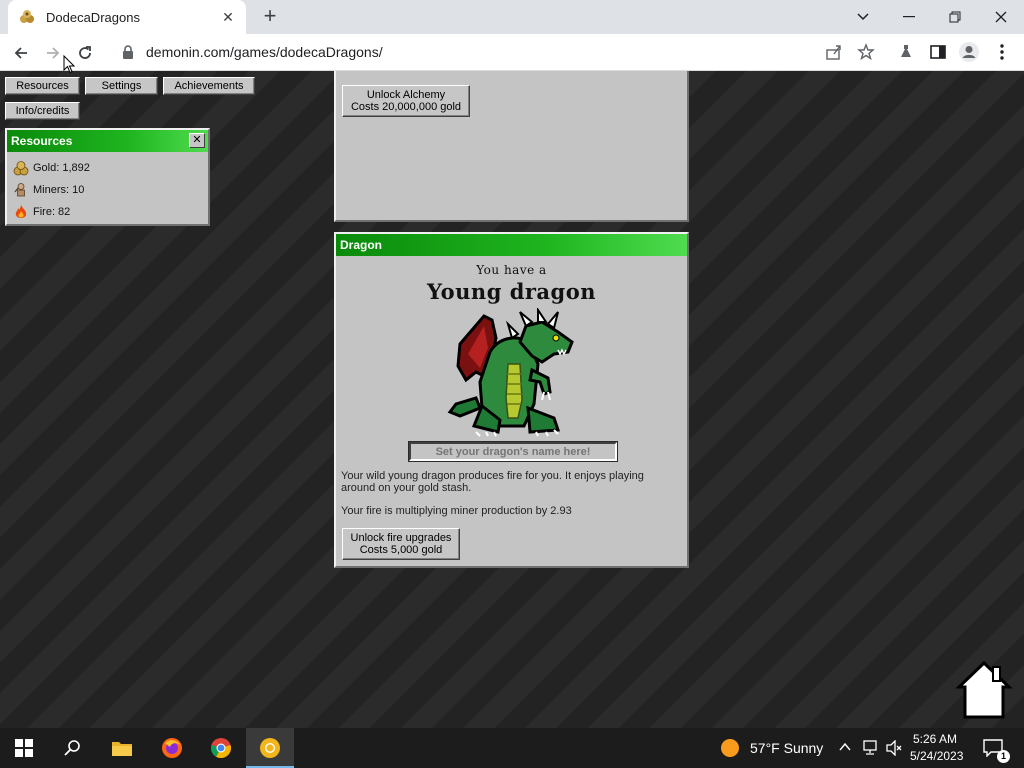 Image resolution: width=1024 pixels, height=768 pixels. Describe the element at coordinates (122, 748) in the screenshot. I see `file-explorer-icon` at that location.